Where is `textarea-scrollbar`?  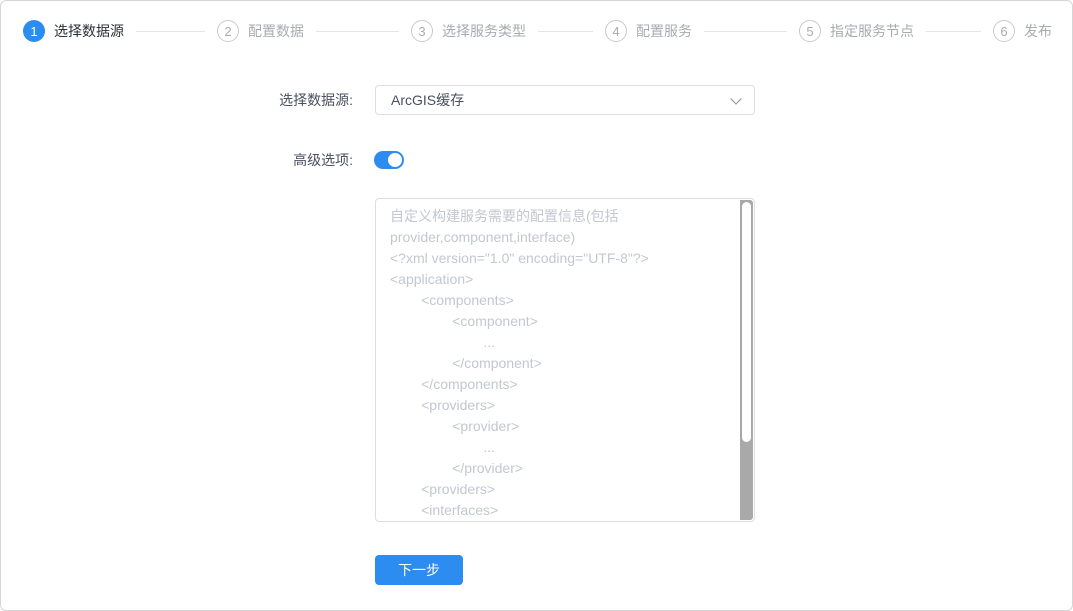
textarea-scrollbar is located at coordinates (746, 360).